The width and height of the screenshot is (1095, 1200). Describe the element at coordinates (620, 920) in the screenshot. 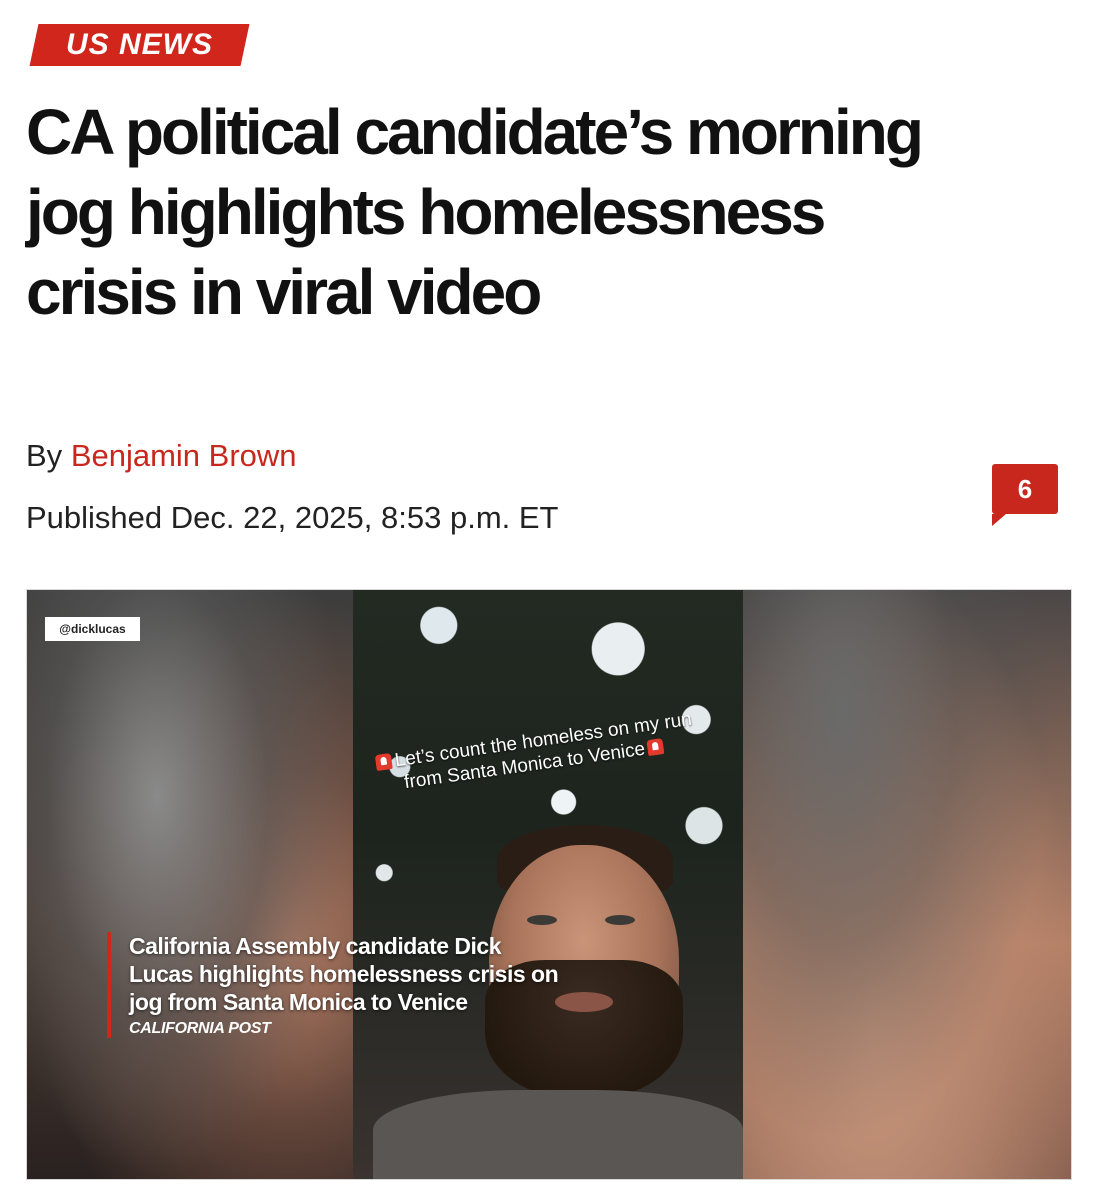

I see `subject-right-eye` at that location.